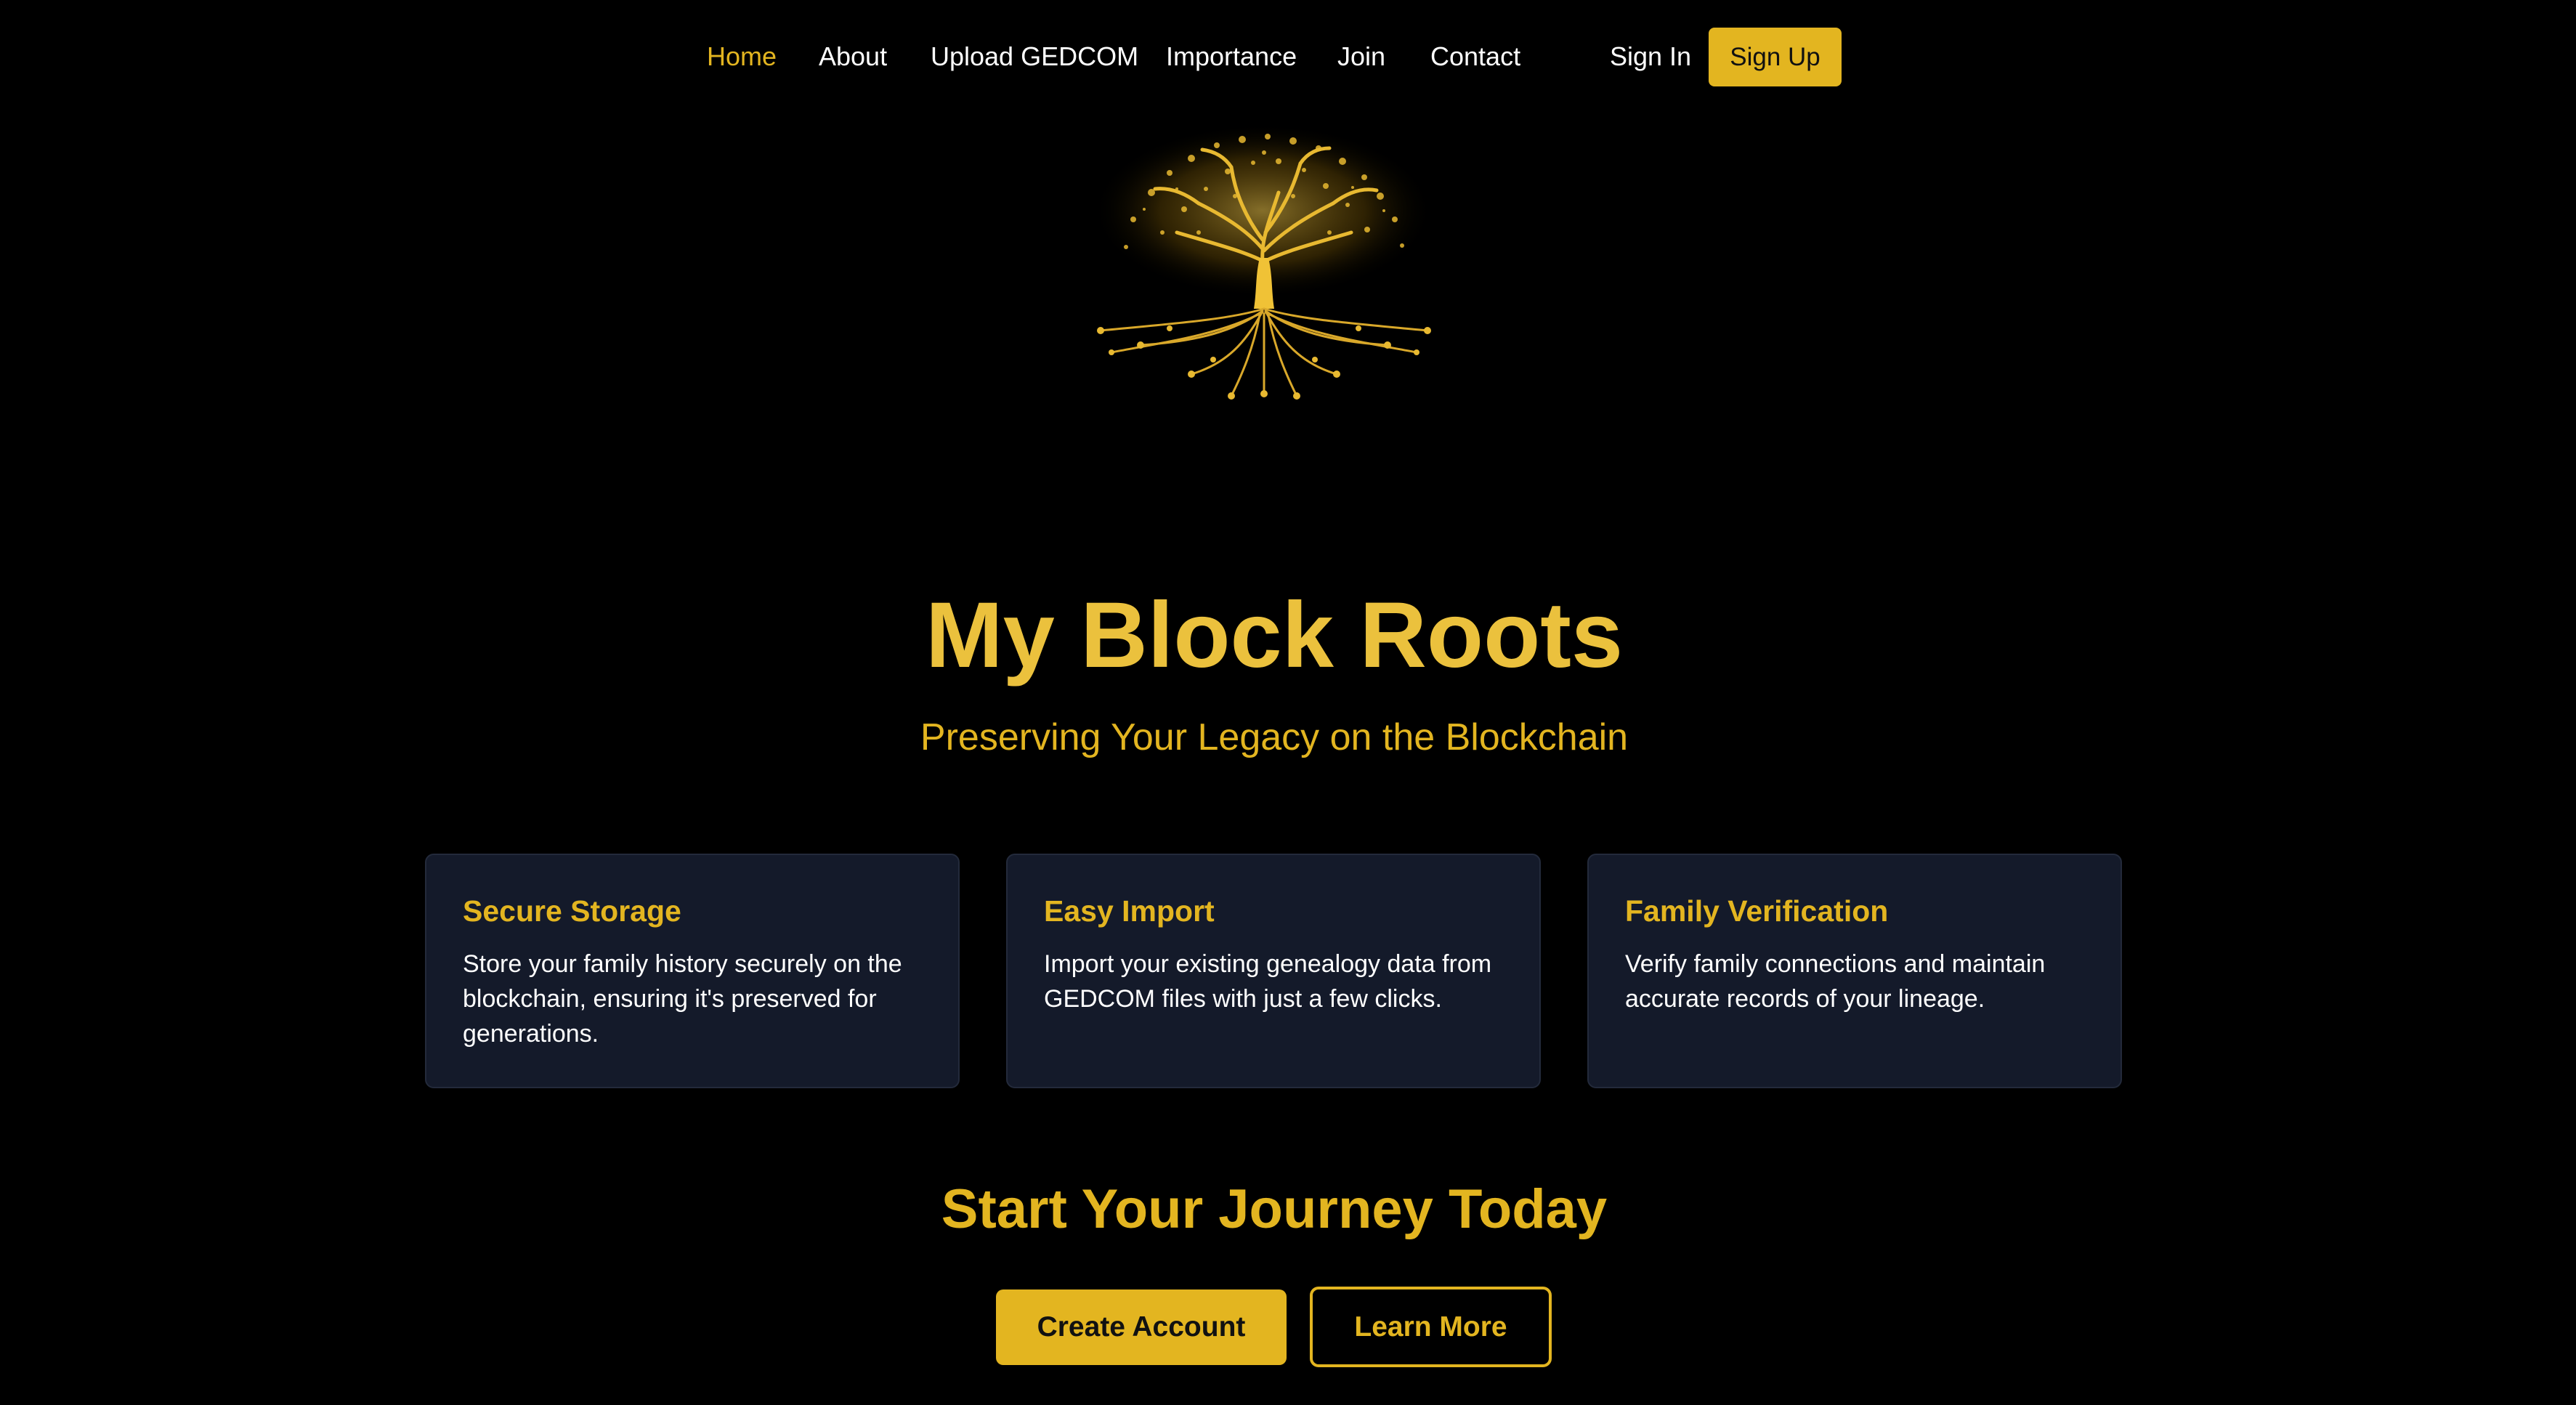 The height and width of the screenshot is (1405, 2576). What do you see at coordinates (1231, 57) in the screenshot?
I see `nav-link-importance: Importance` at bounding box center [1231, 57].